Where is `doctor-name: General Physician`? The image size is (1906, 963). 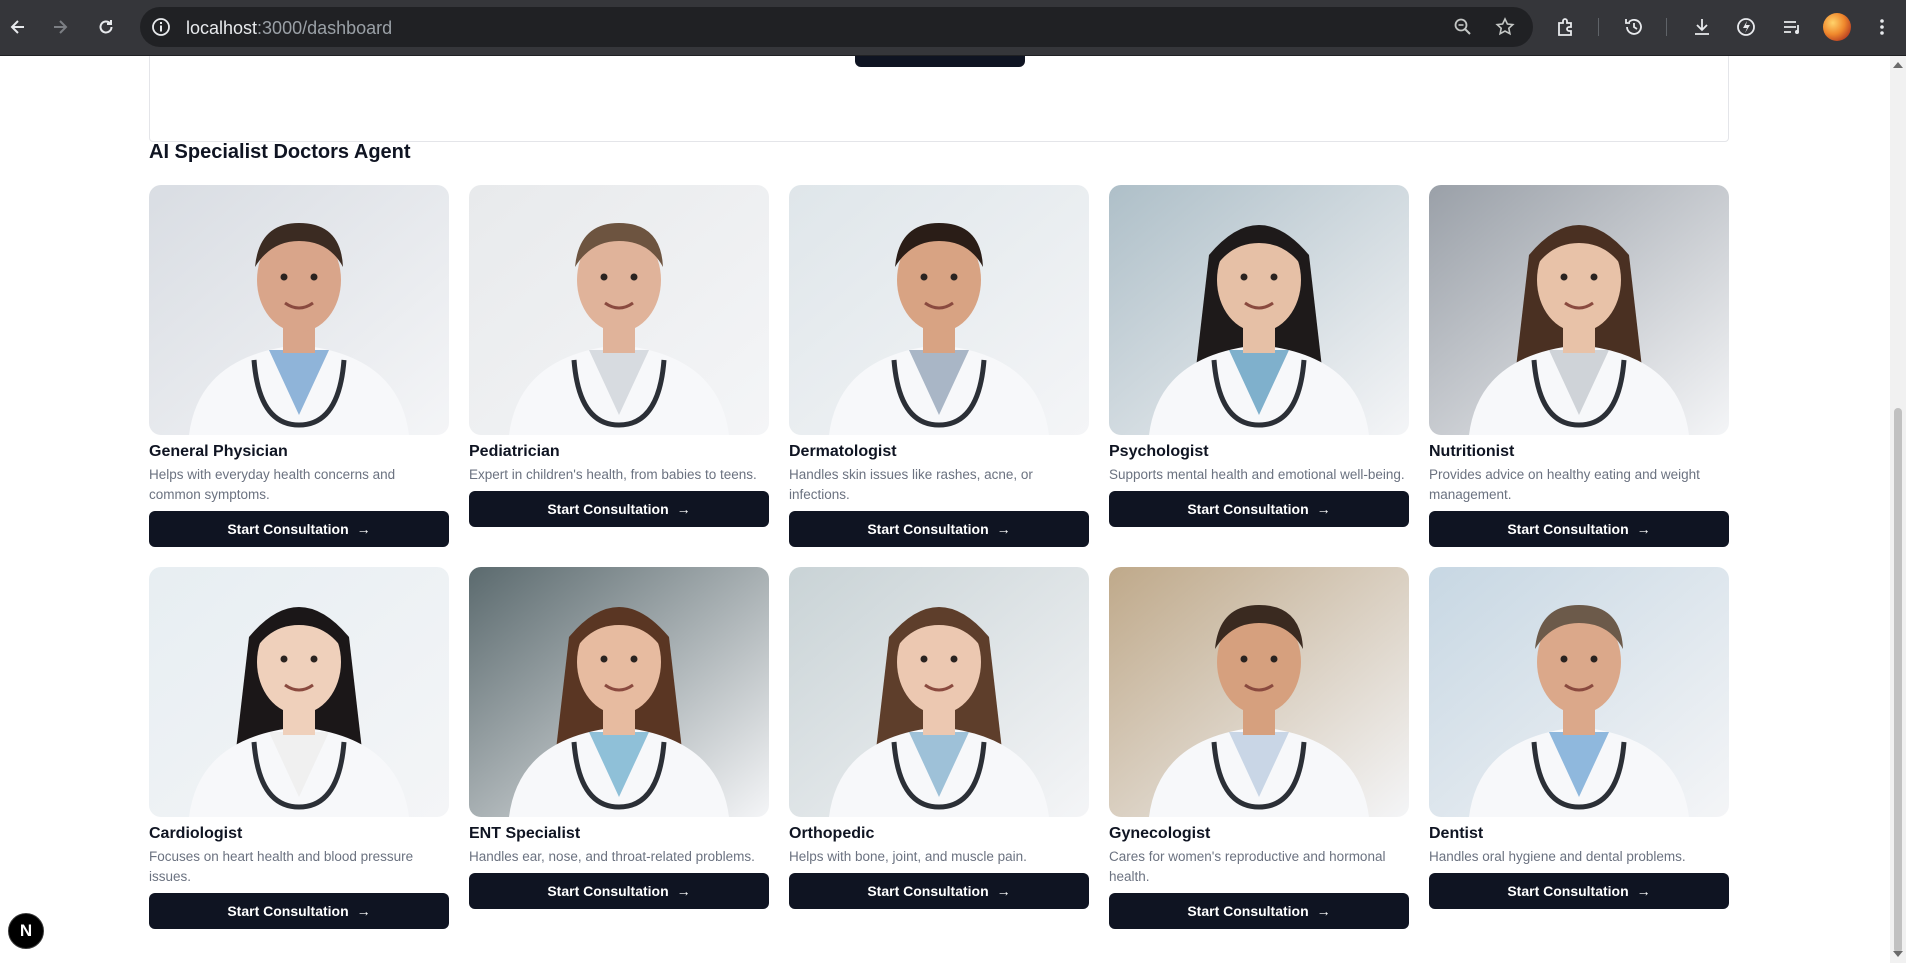
doctor-name: General Physician is located at coordinates (218, 451).